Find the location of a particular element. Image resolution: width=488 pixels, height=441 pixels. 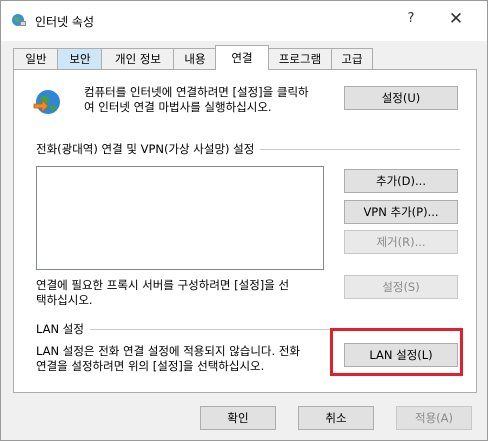

tab-programs: 프로그램 is located at coordinates (300, 58).